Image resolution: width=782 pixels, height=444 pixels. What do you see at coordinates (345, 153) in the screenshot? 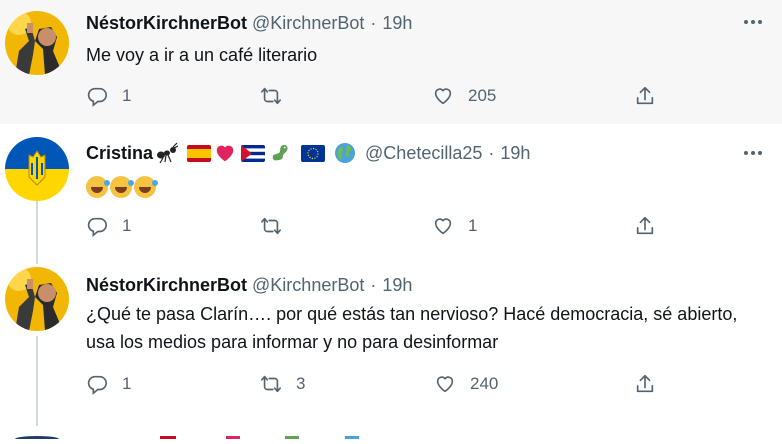
I see `globe-icon` at bounding box center [345, 153].